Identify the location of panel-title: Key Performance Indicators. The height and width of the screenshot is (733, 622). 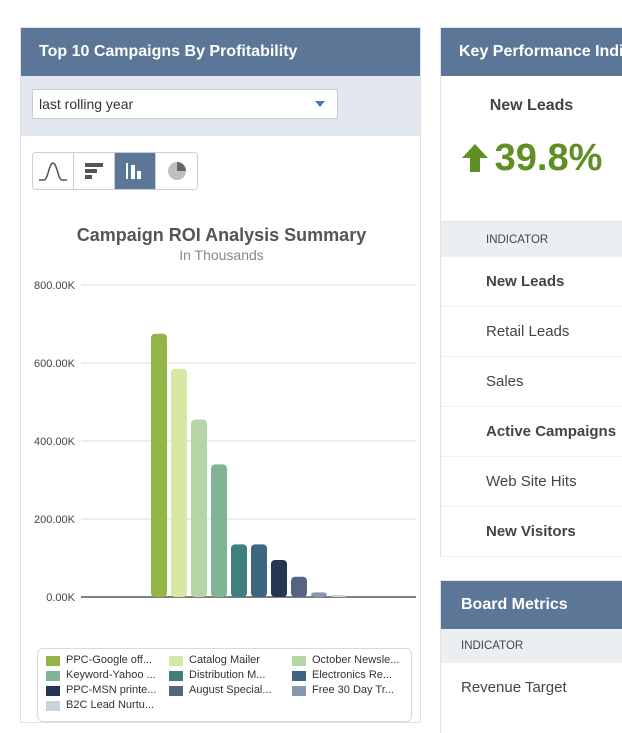
(531, 52).